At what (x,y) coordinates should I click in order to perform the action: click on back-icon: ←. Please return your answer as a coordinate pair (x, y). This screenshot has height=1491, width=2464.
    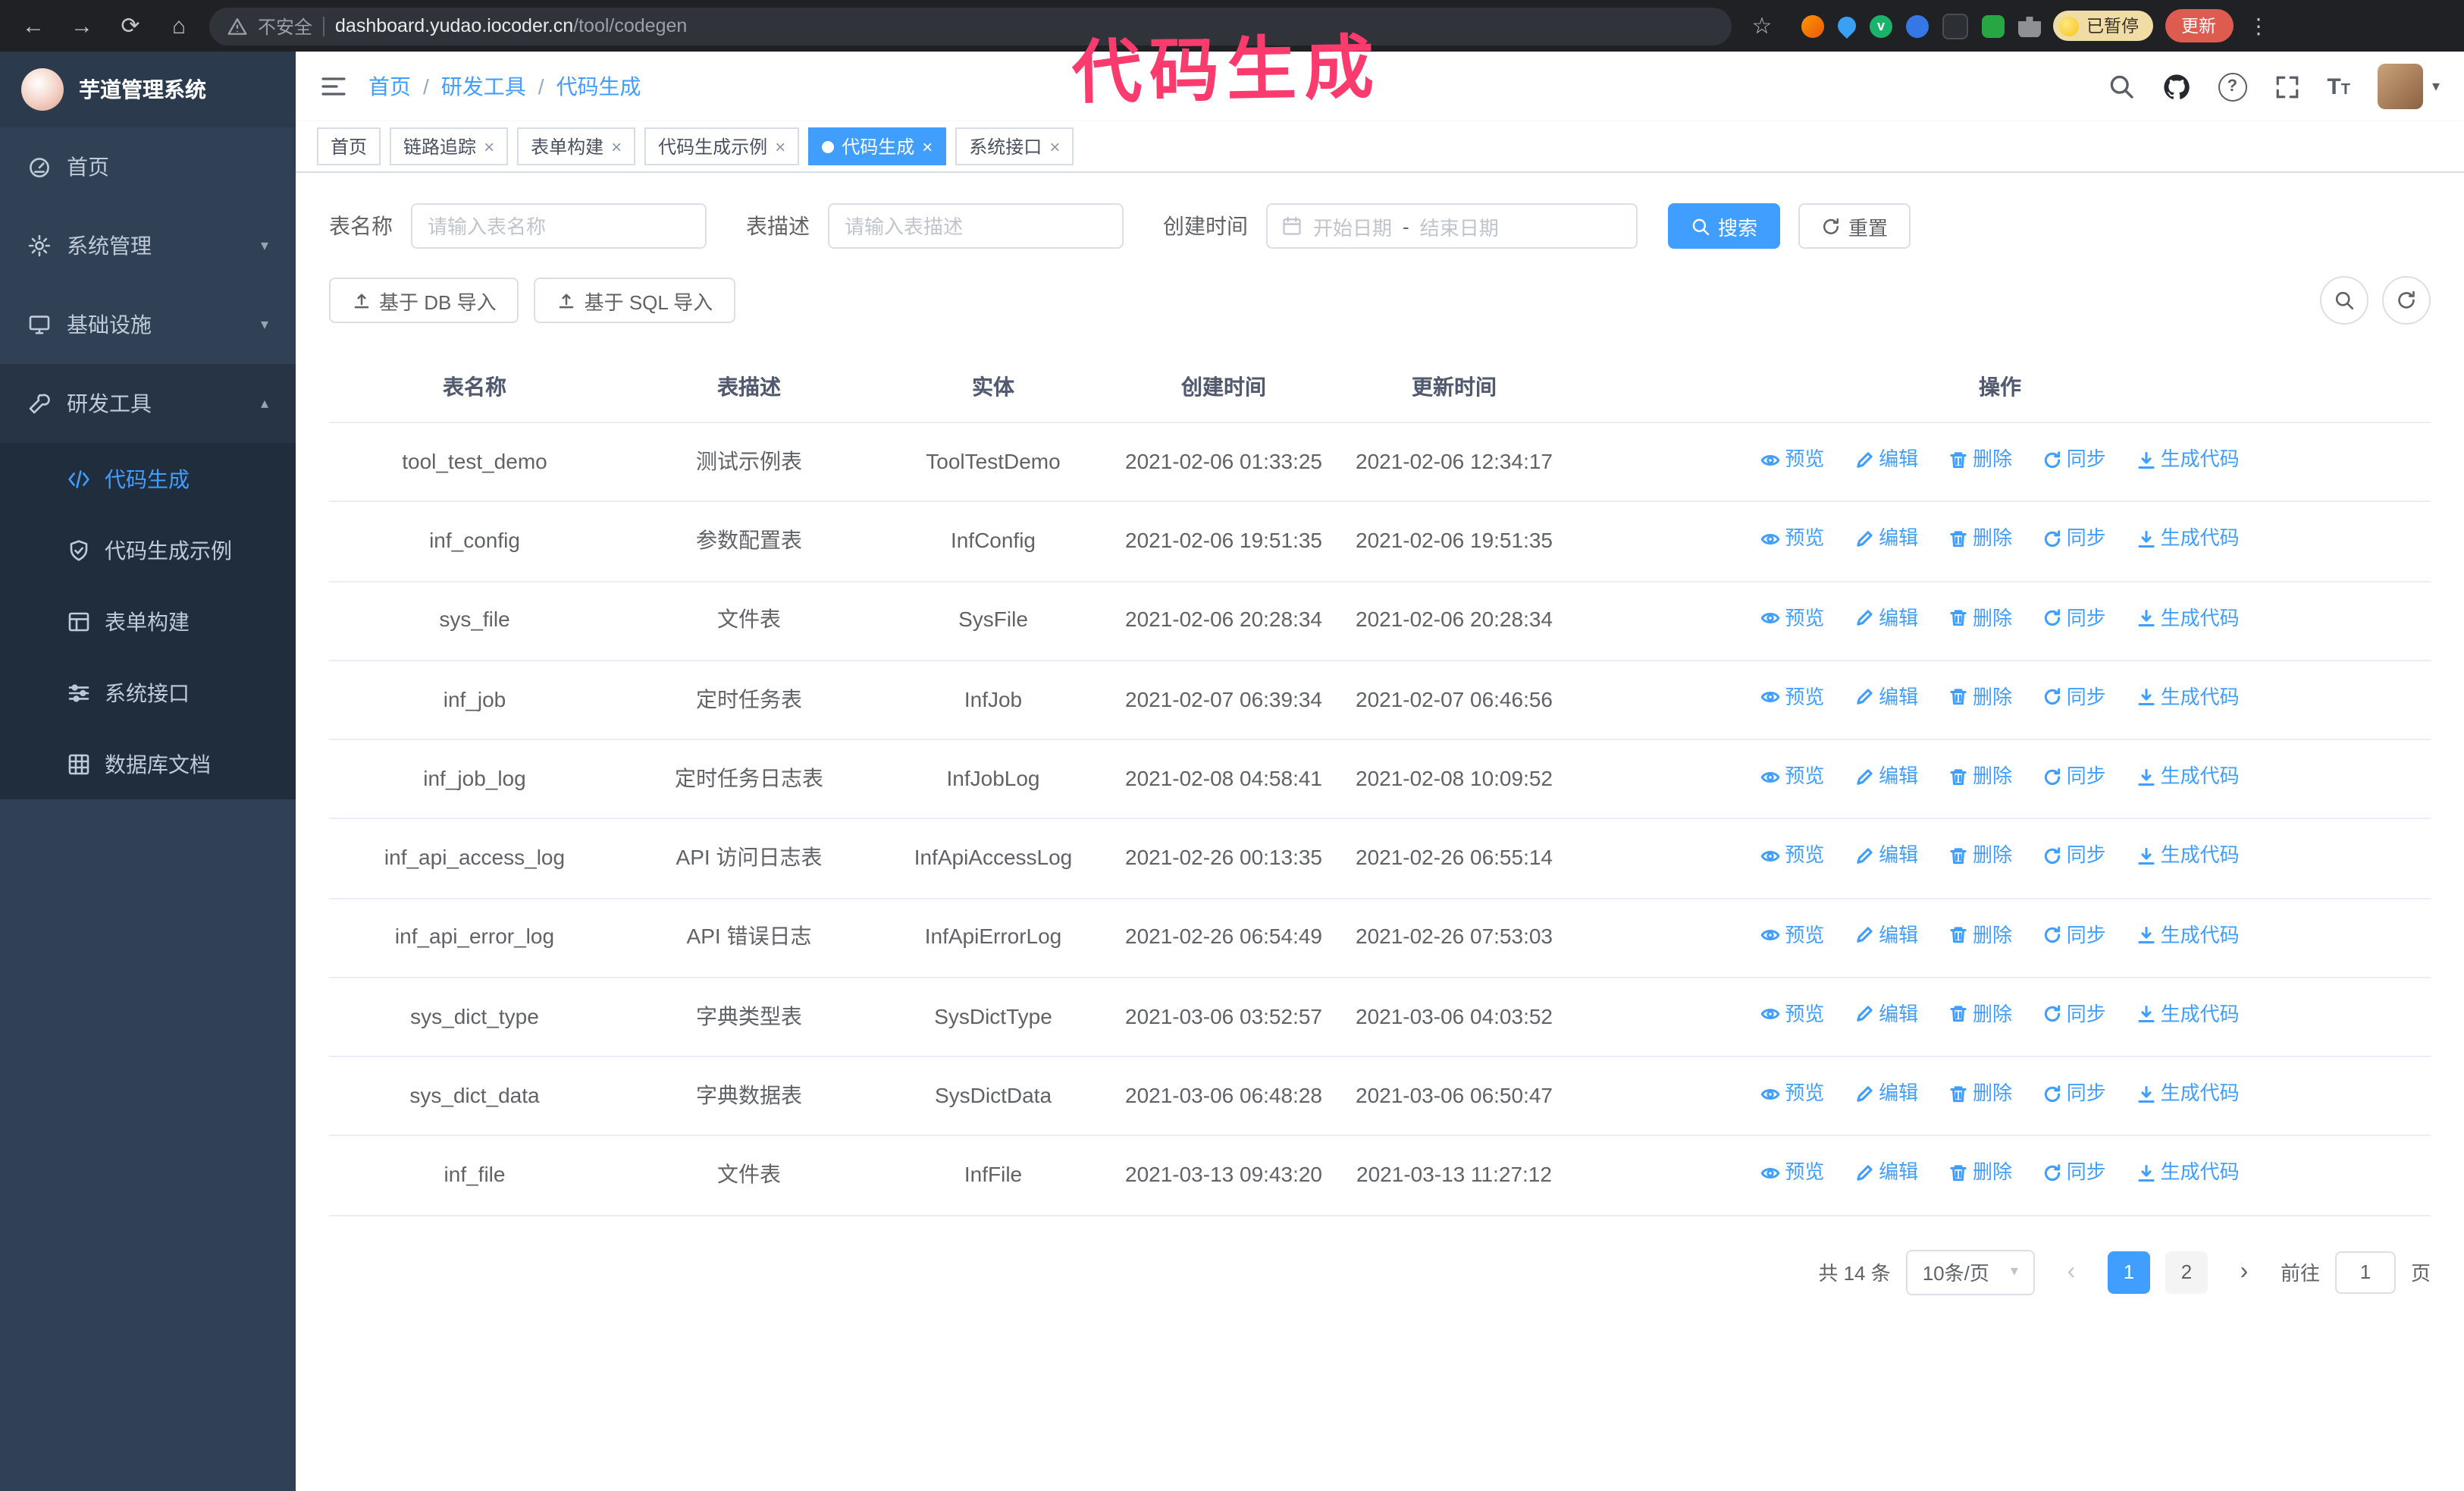
    Looking at the image, I should click on (34, 26).